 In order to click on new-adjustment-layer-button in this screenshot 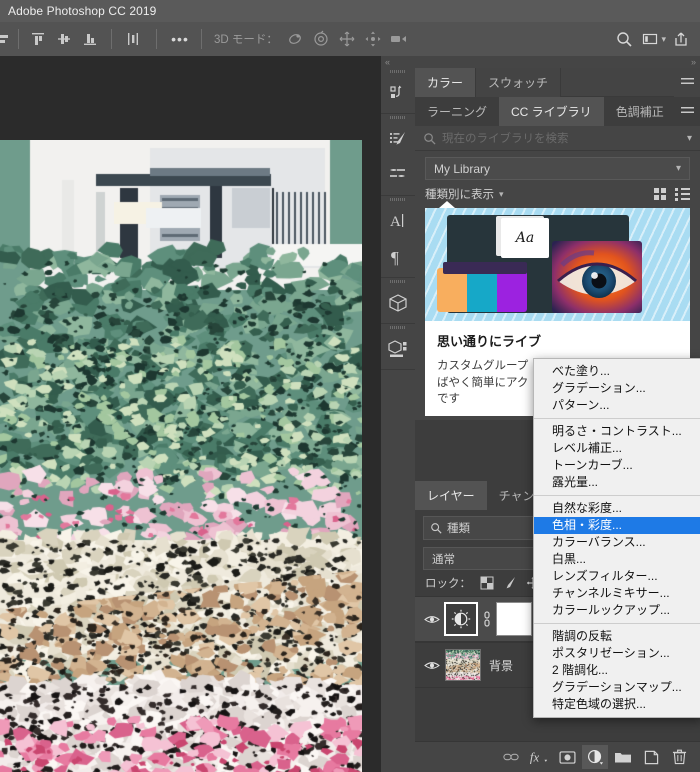, I will do `click(595, 757)`.